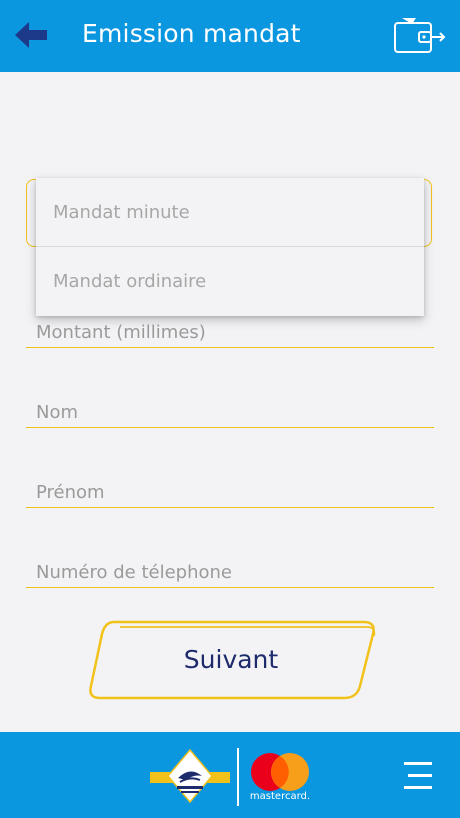  Describe the element at coordinates (226, 412) in the screenshot. I see `nom-input` at that location.